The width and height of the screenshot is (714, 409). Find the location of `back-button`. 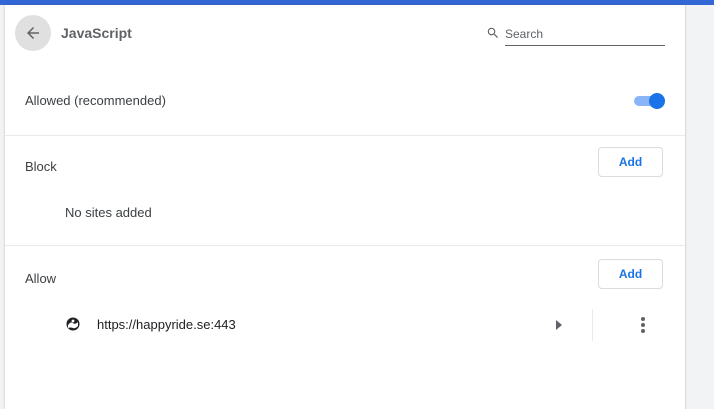

back-button is located at coordinates (33, 33).